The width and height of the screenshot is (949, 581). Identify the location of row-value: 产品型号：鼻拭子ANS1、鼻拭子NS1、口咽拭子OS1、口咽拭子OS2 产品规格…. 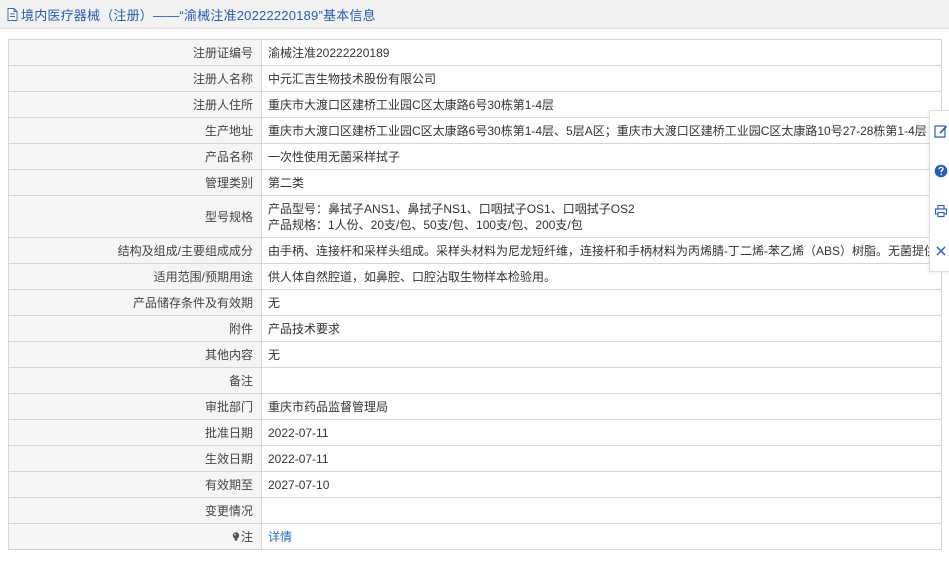
(601, 216).